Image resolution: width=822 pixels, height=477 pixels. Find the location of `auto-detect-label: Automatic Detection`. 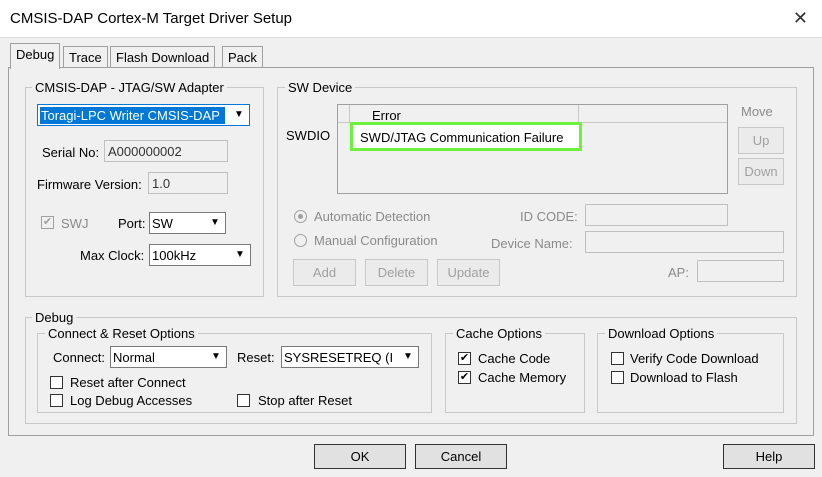

auto-detect-label: Automatic Detection is located at coordinates (372, 216).